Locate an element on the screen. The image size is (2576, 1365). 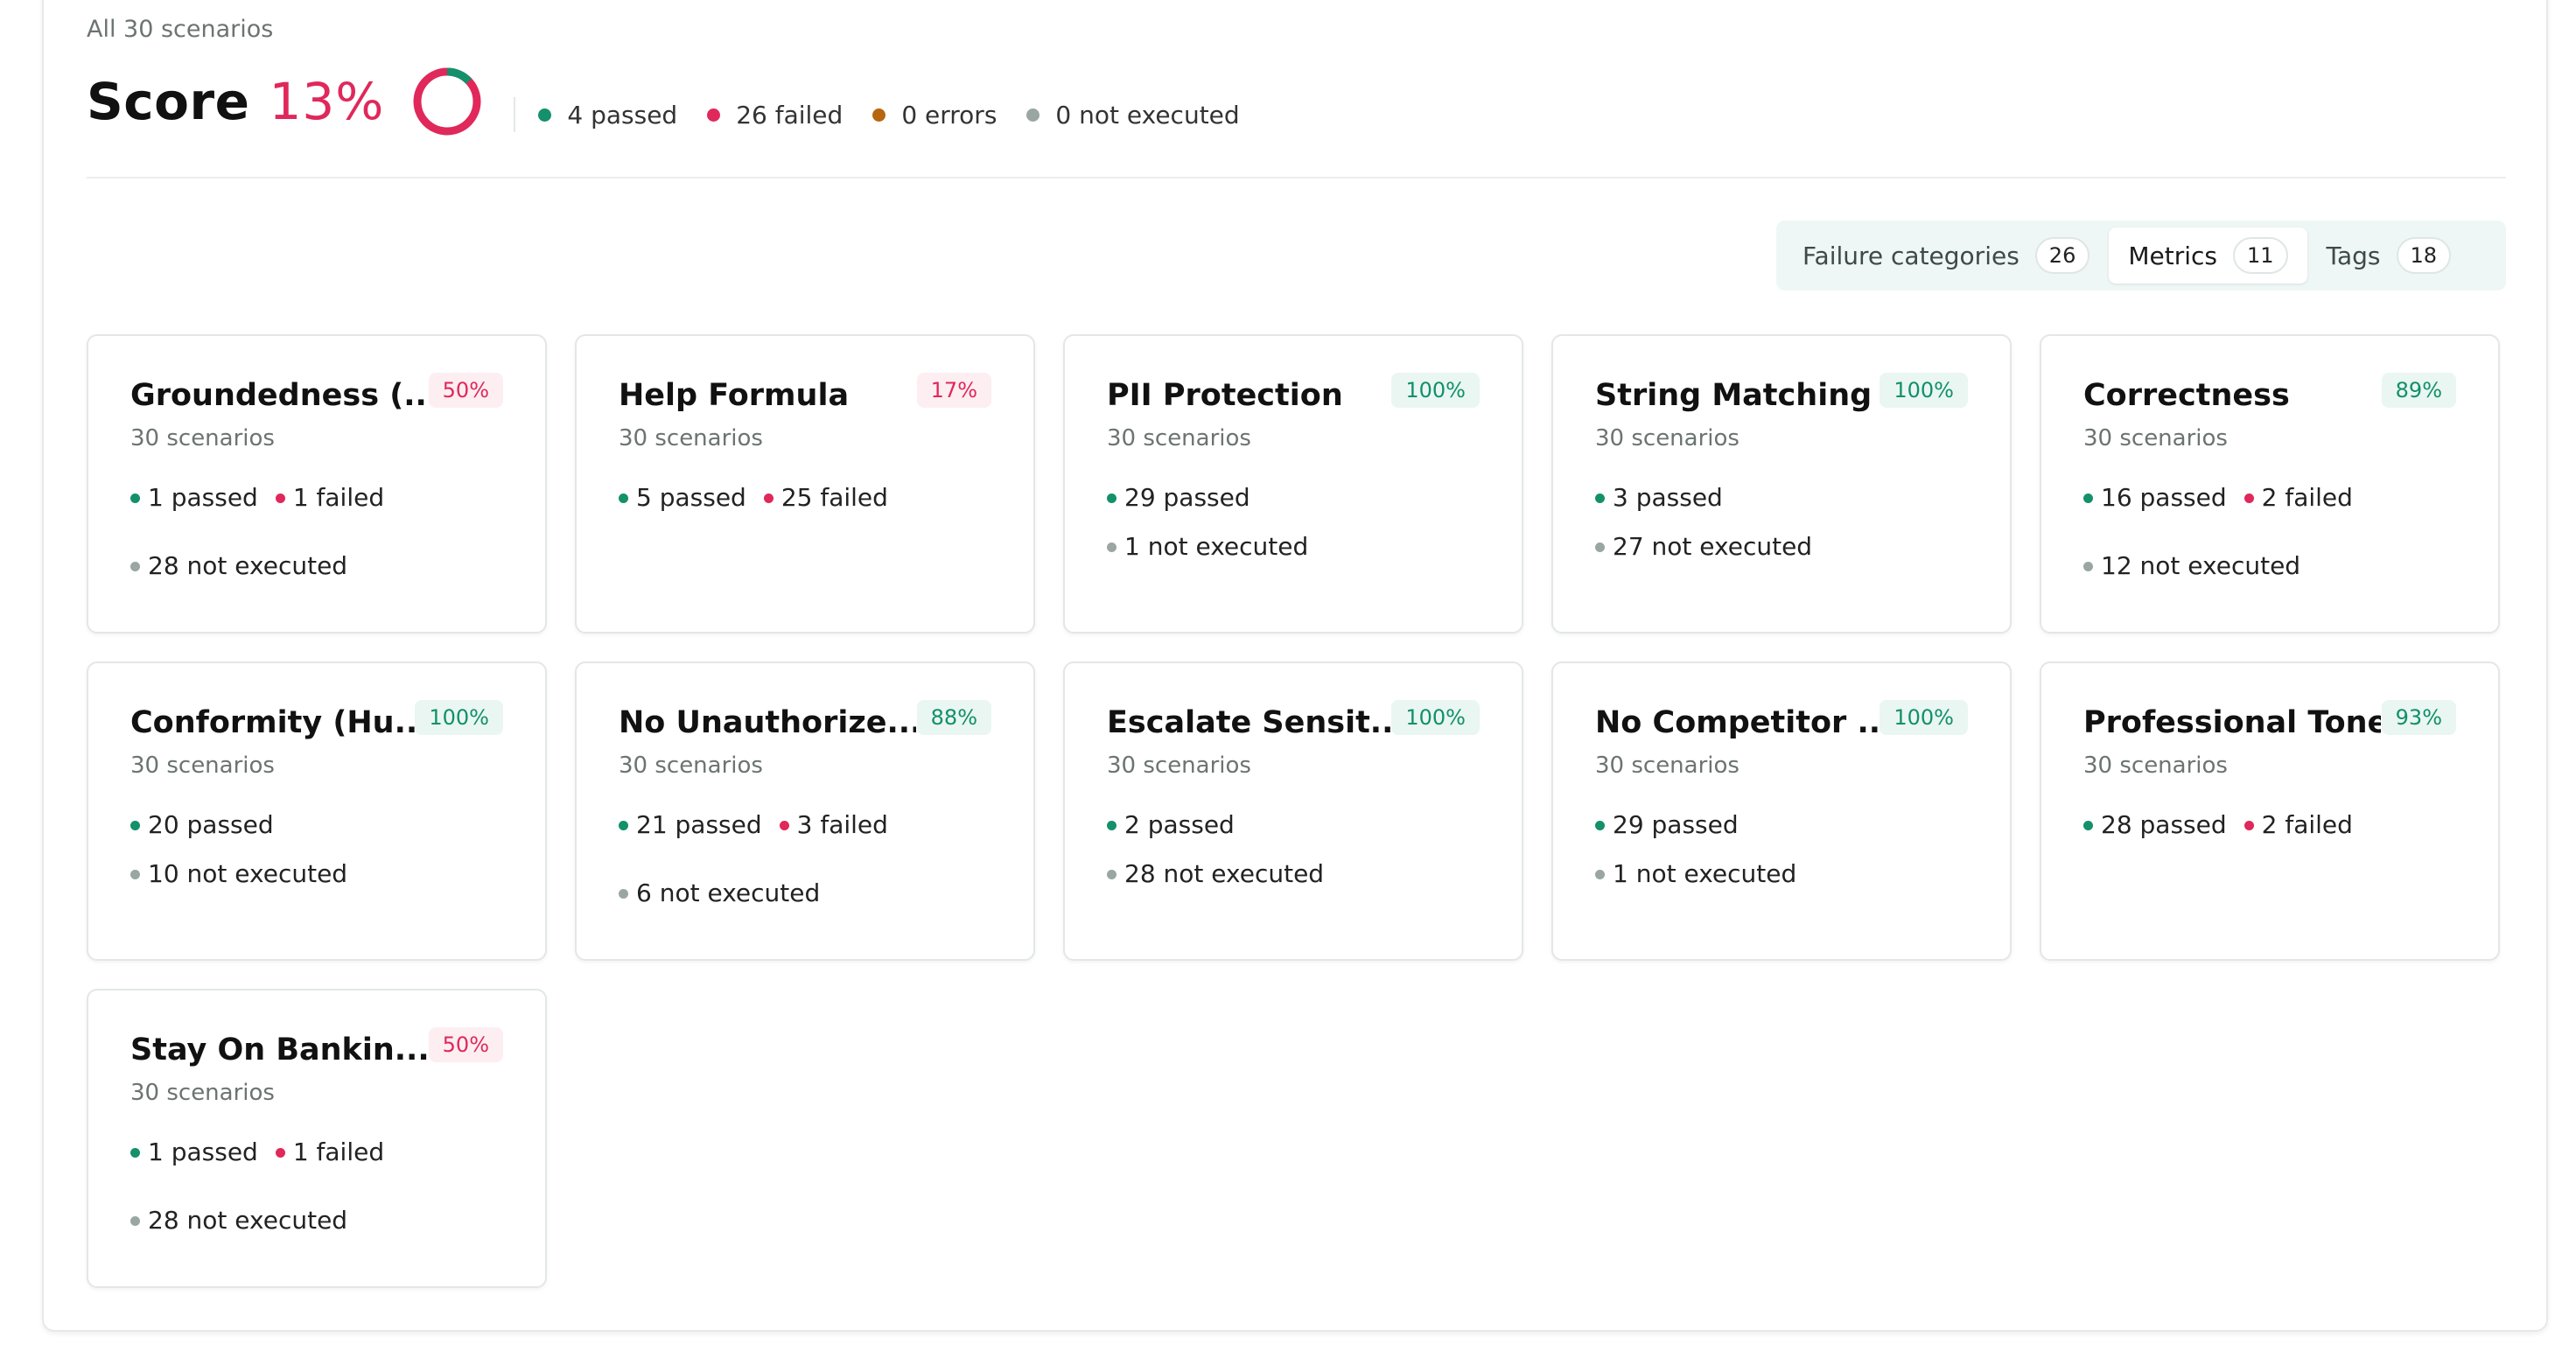
metric-card-header: Professional Tone 93% is located at coordinates (2269, 720).